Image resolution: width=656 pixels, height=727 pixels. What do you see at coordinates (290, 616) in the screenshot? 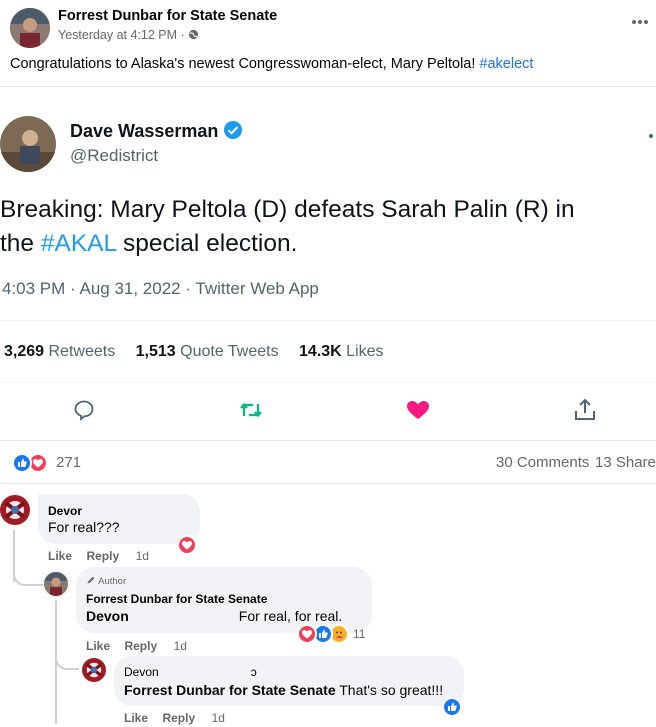
I see `comment-2-body: For real, for real.` at bounding box center [290, 616].